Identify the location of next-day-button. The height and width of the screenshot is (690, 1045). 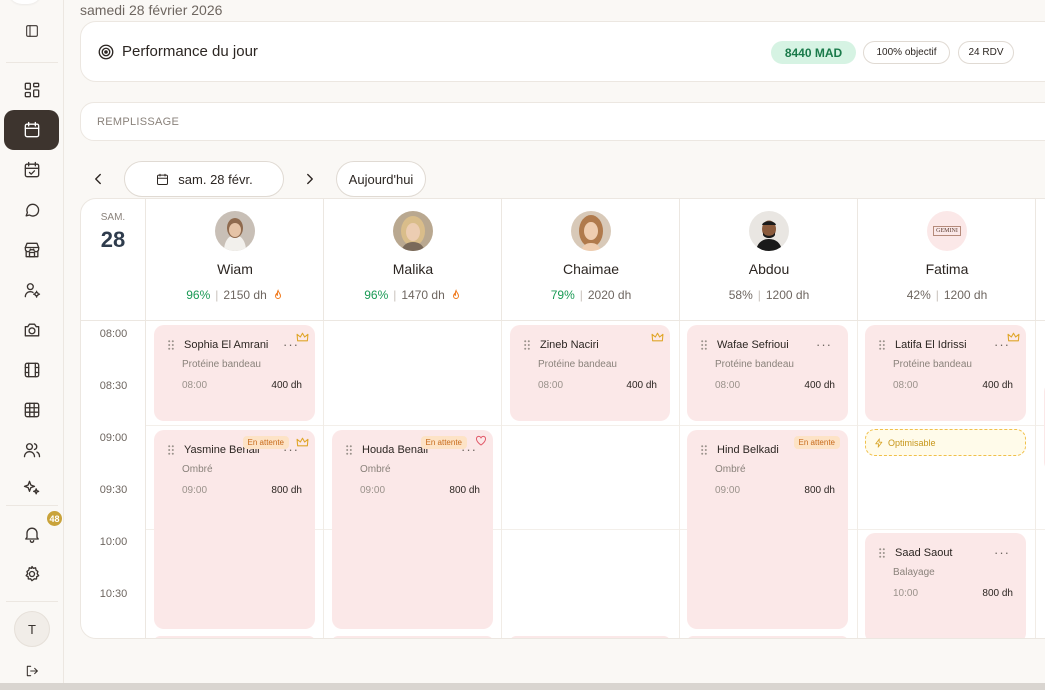
(310, 179).